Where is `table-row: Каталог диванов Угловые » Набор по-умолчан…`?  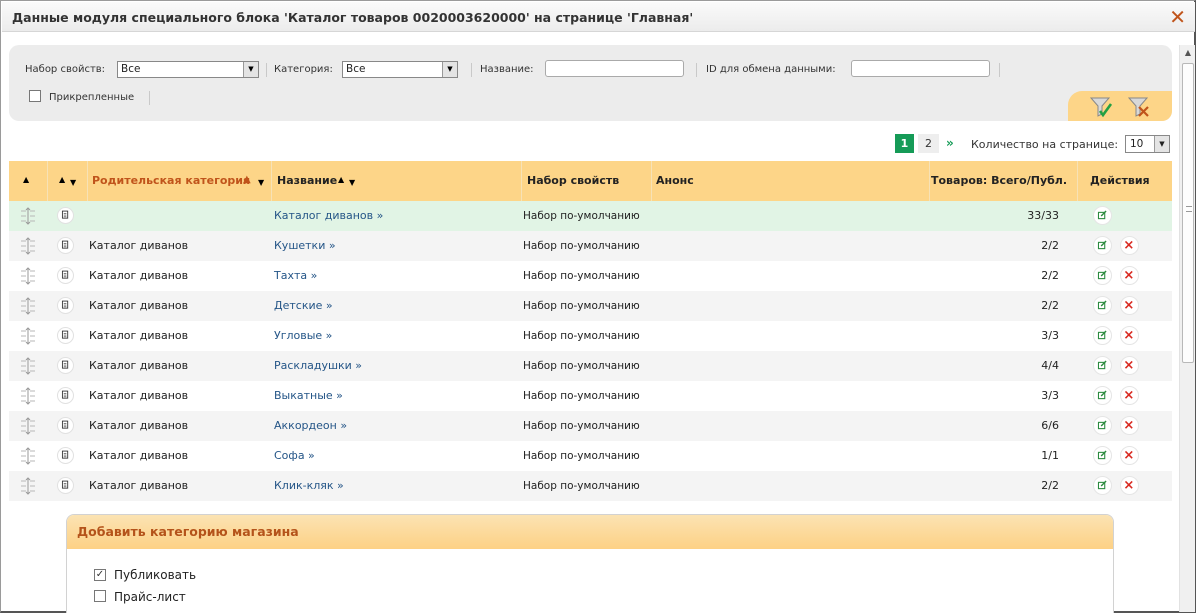
table-row: Каталог диванов Угловые » Набор по-умолчан… is located at coordinates (590, 336).